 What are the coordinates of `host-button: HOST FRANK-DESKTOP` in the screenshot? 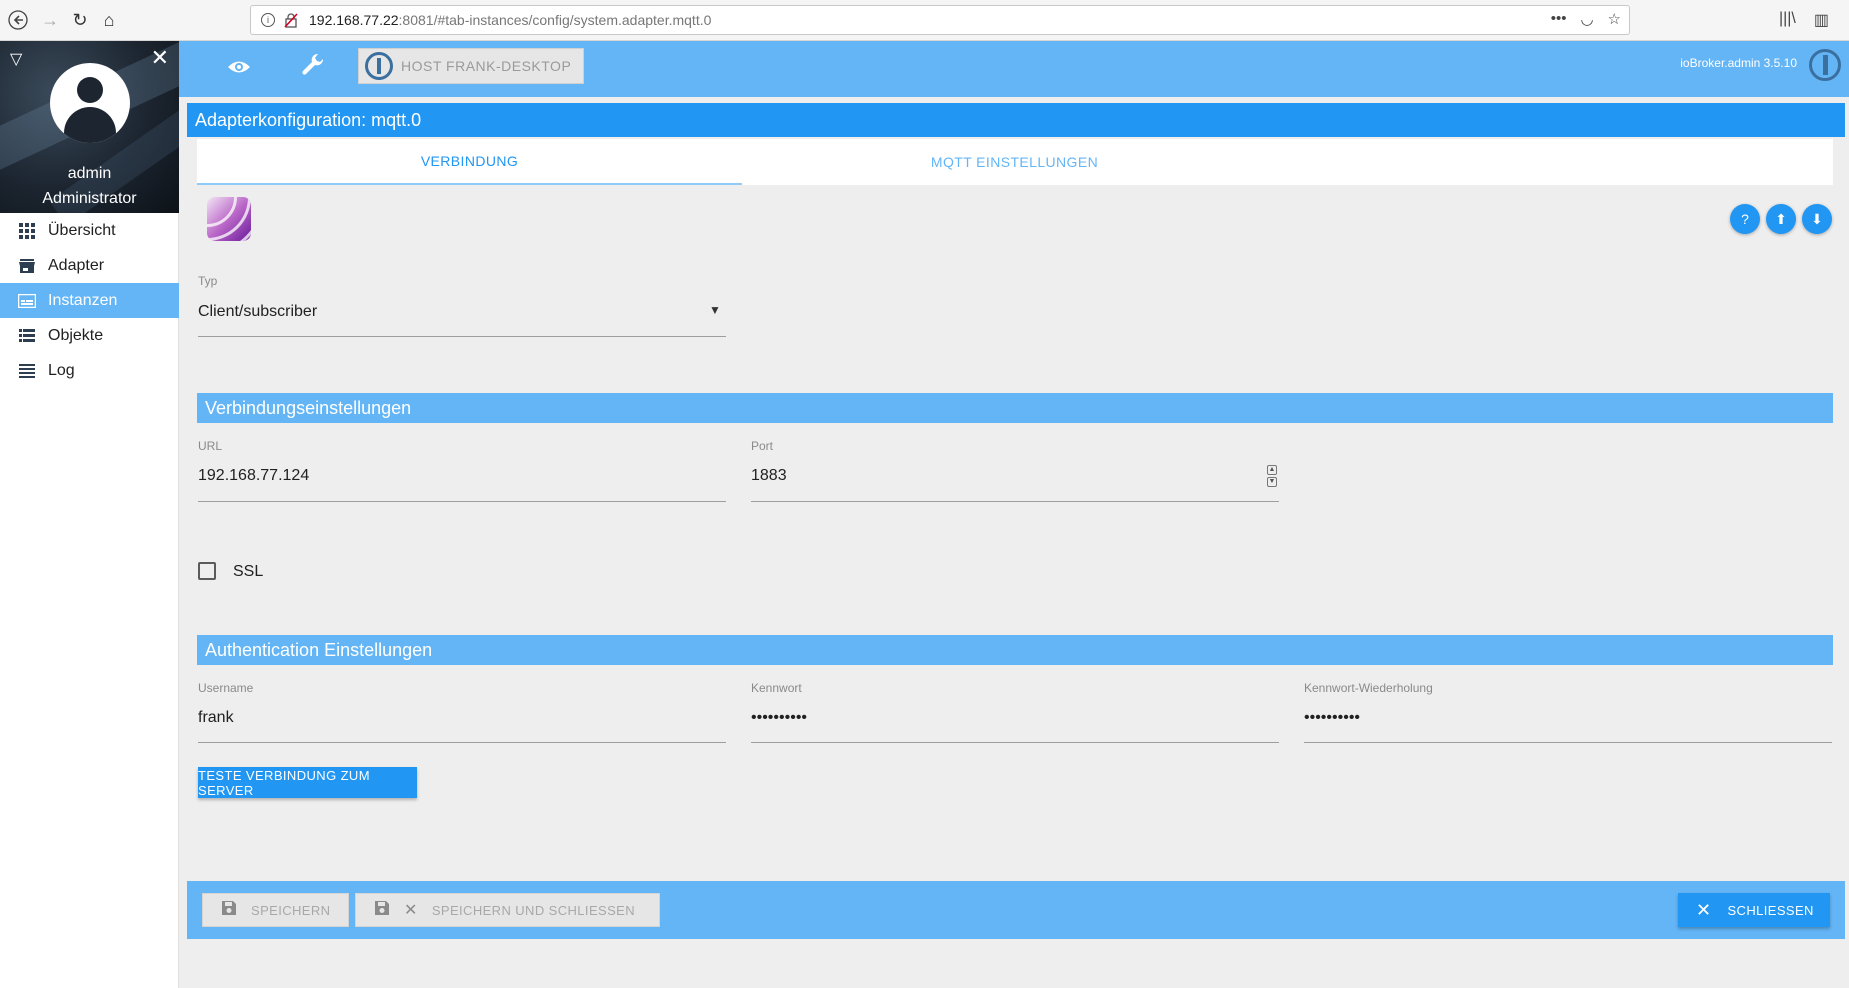 It's located at (471, 66).